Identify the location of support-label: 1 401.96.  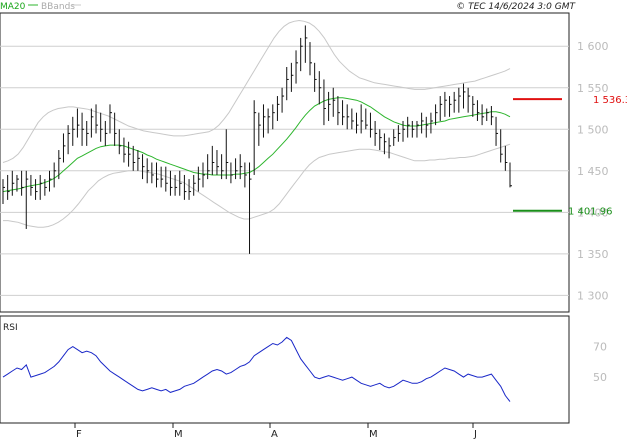
(590, 212).